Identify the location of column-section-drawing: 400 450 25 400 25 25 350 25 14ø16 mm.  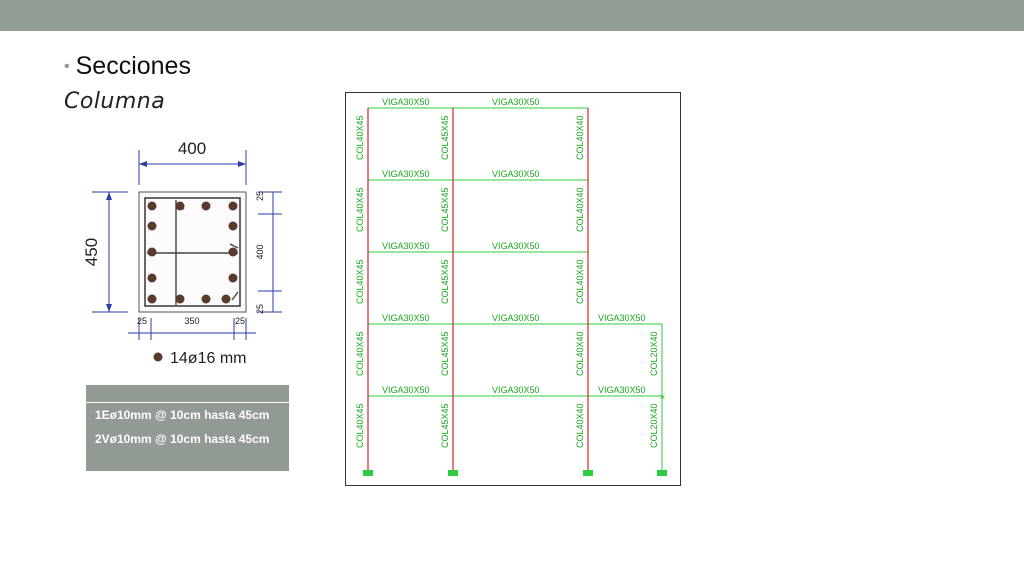
(182, 253).